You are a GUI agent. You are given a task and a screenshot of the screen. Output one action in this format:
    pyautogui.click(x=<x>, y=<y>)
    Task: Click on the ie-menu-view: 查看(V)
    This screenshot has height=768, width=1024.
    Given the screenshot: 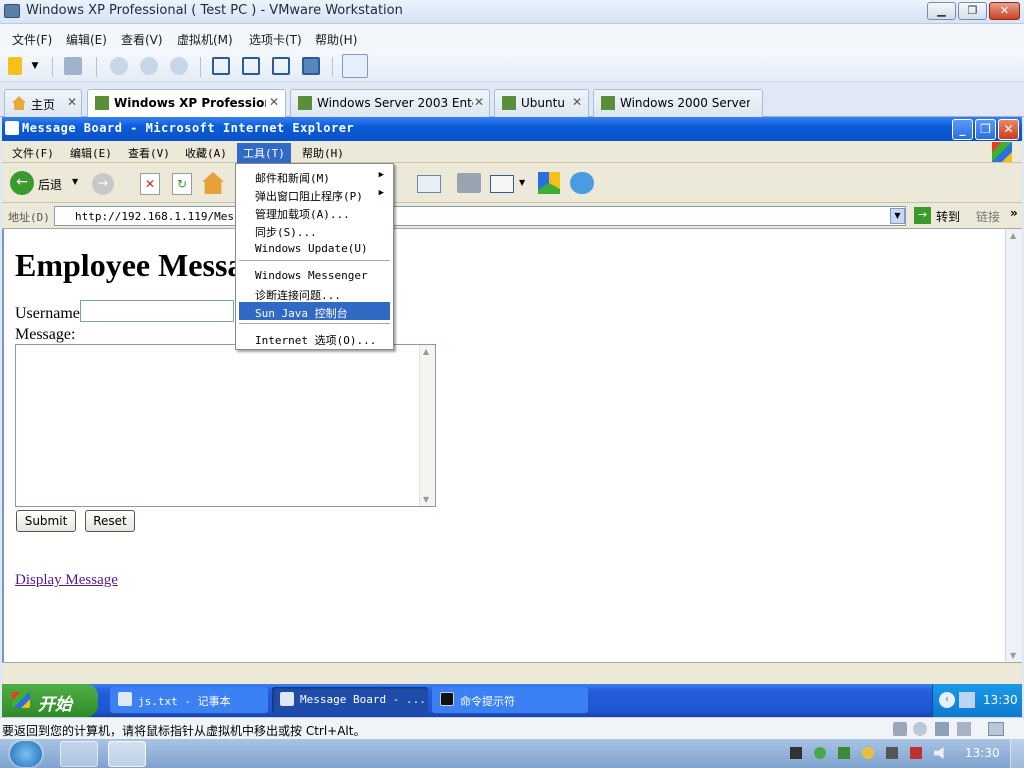 What is the action you would take?
    pyautogui.click(x=149, y=153)
    